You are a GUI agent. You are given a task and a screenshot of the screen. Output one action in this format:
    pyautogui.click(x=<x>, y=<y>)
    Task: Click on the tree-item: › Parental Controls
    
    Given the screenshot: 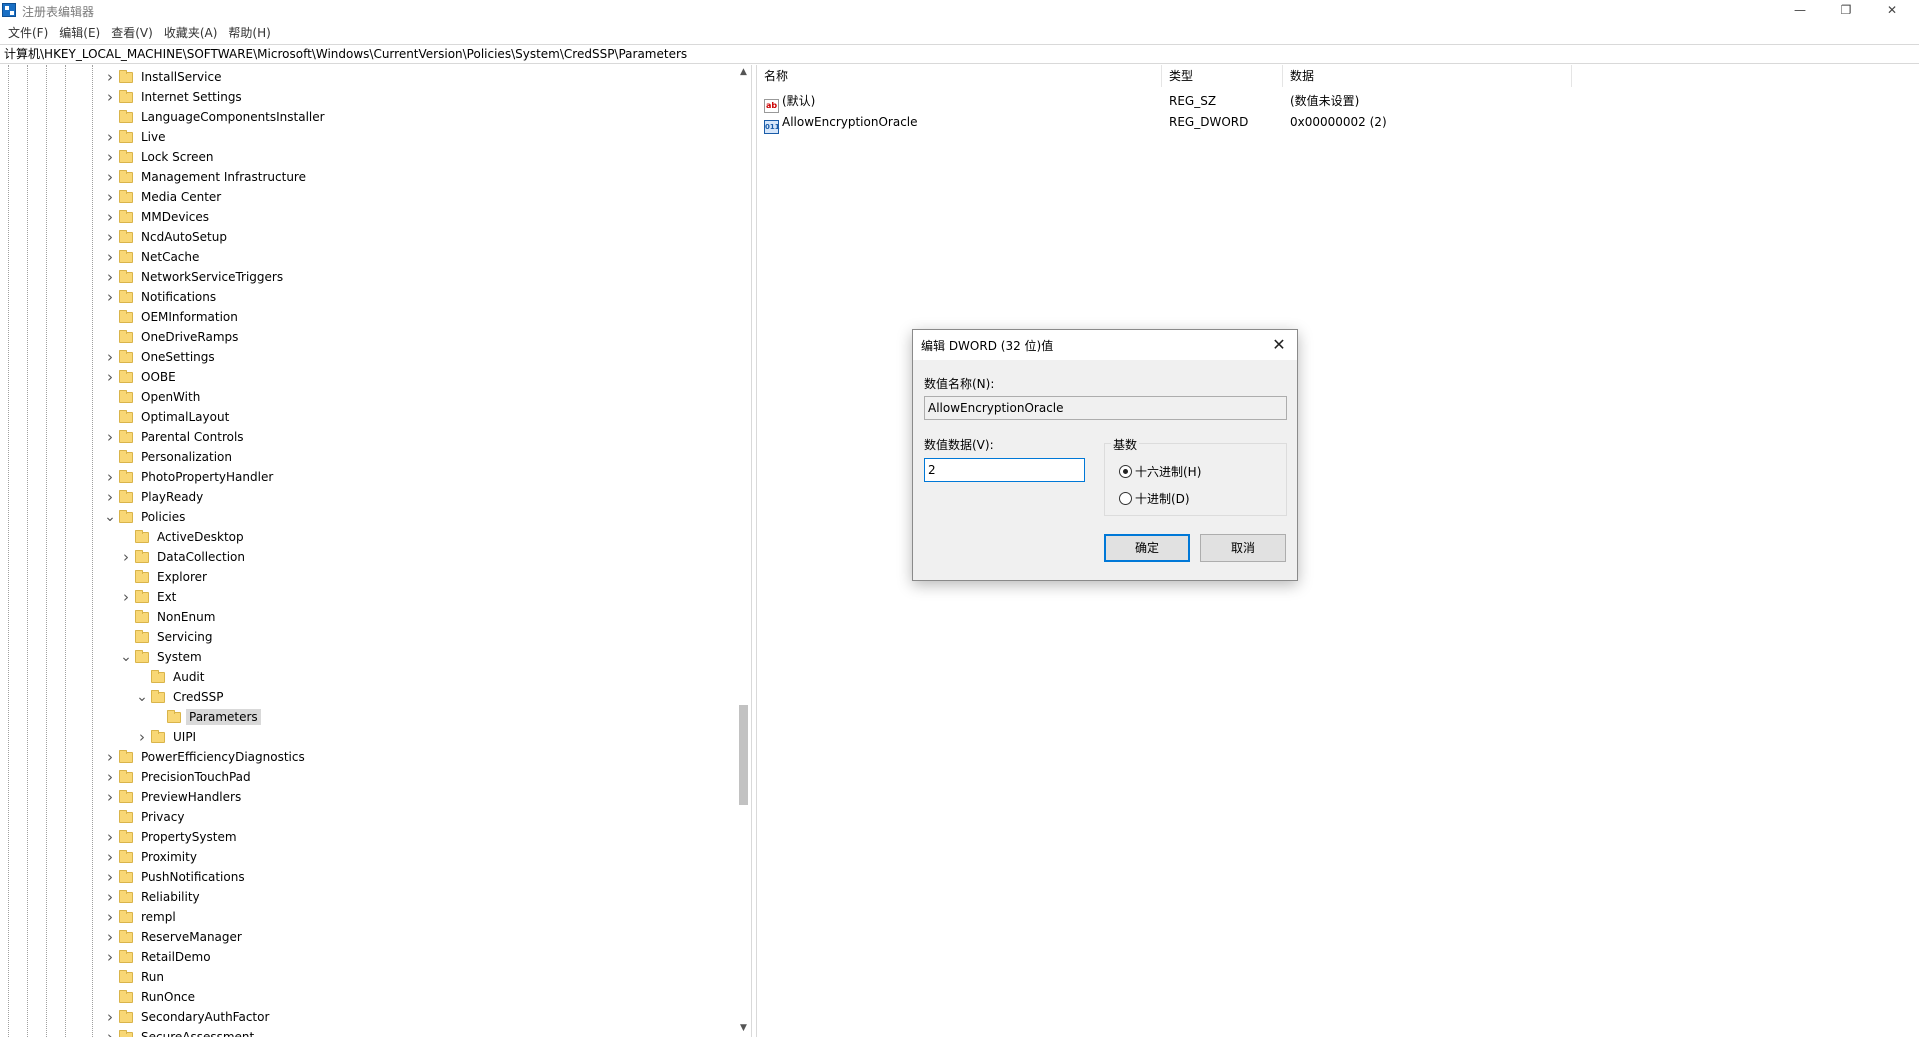 What is the action you would take?
    pyautogui.click(x=175, y=437)
    